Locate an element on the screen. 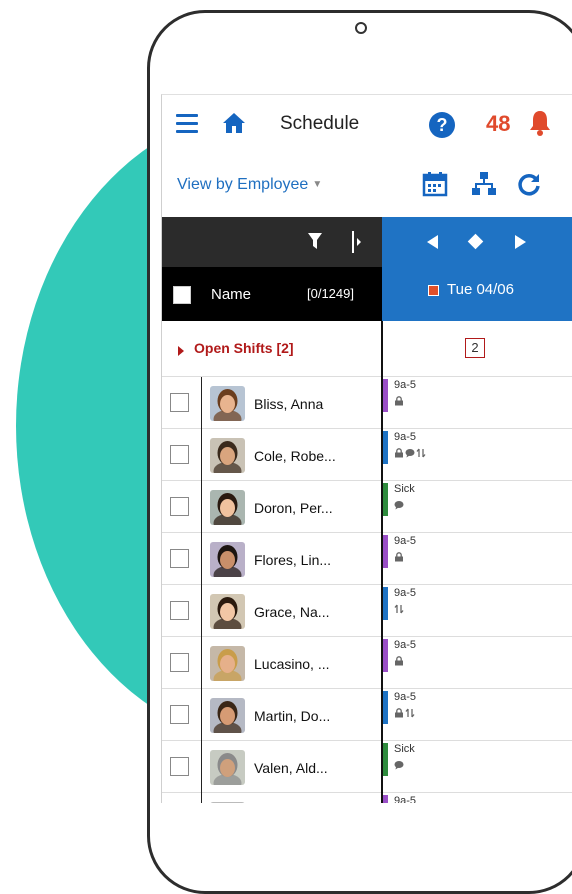 The width and height of the screenshot is (572, 894). expand-icon is located at coordinates (181, 351).